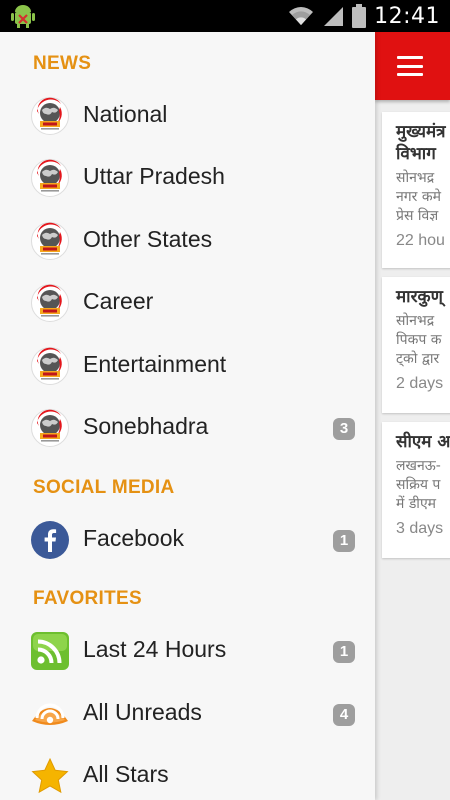 This screenshot has width=450, height=800. I want to click on rss-icon, so click(50, 651).